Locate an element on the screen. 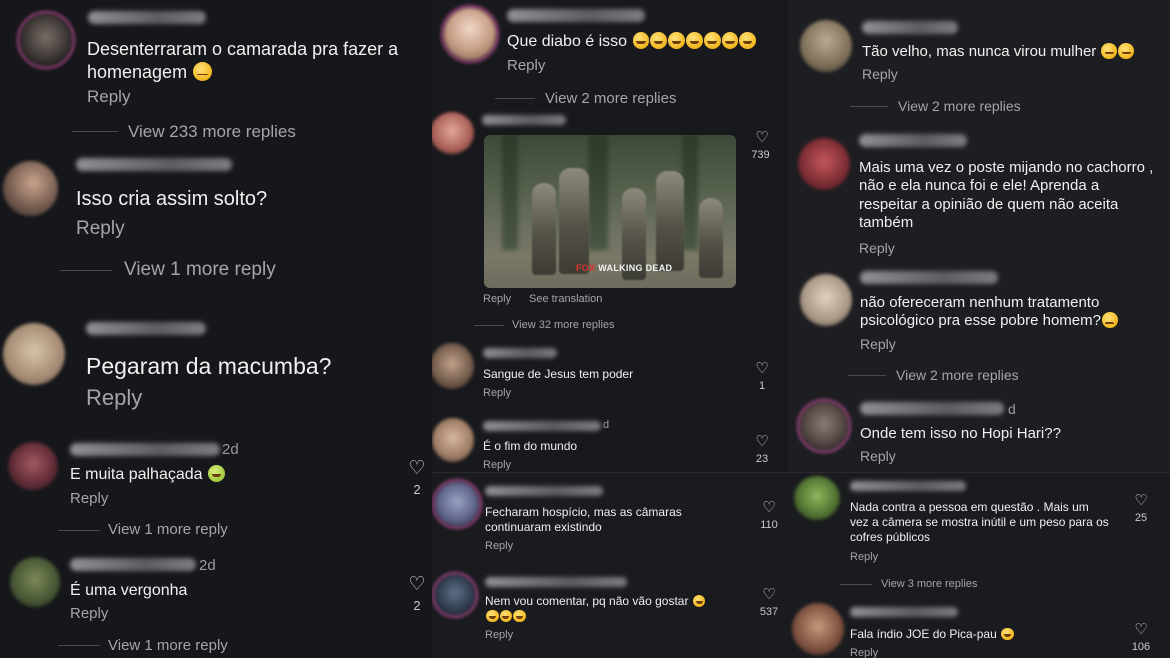  like-button: ♡ 110 is located at coordinates (769, 515).